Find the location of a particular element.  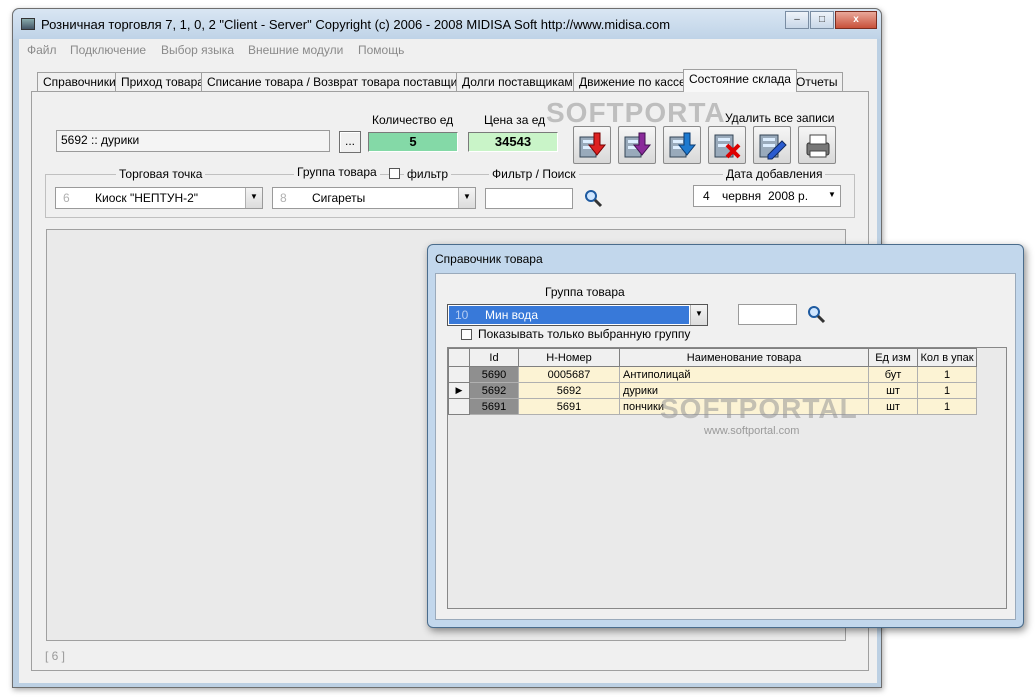

minimize-button: – is located at coordinates (797, 20).